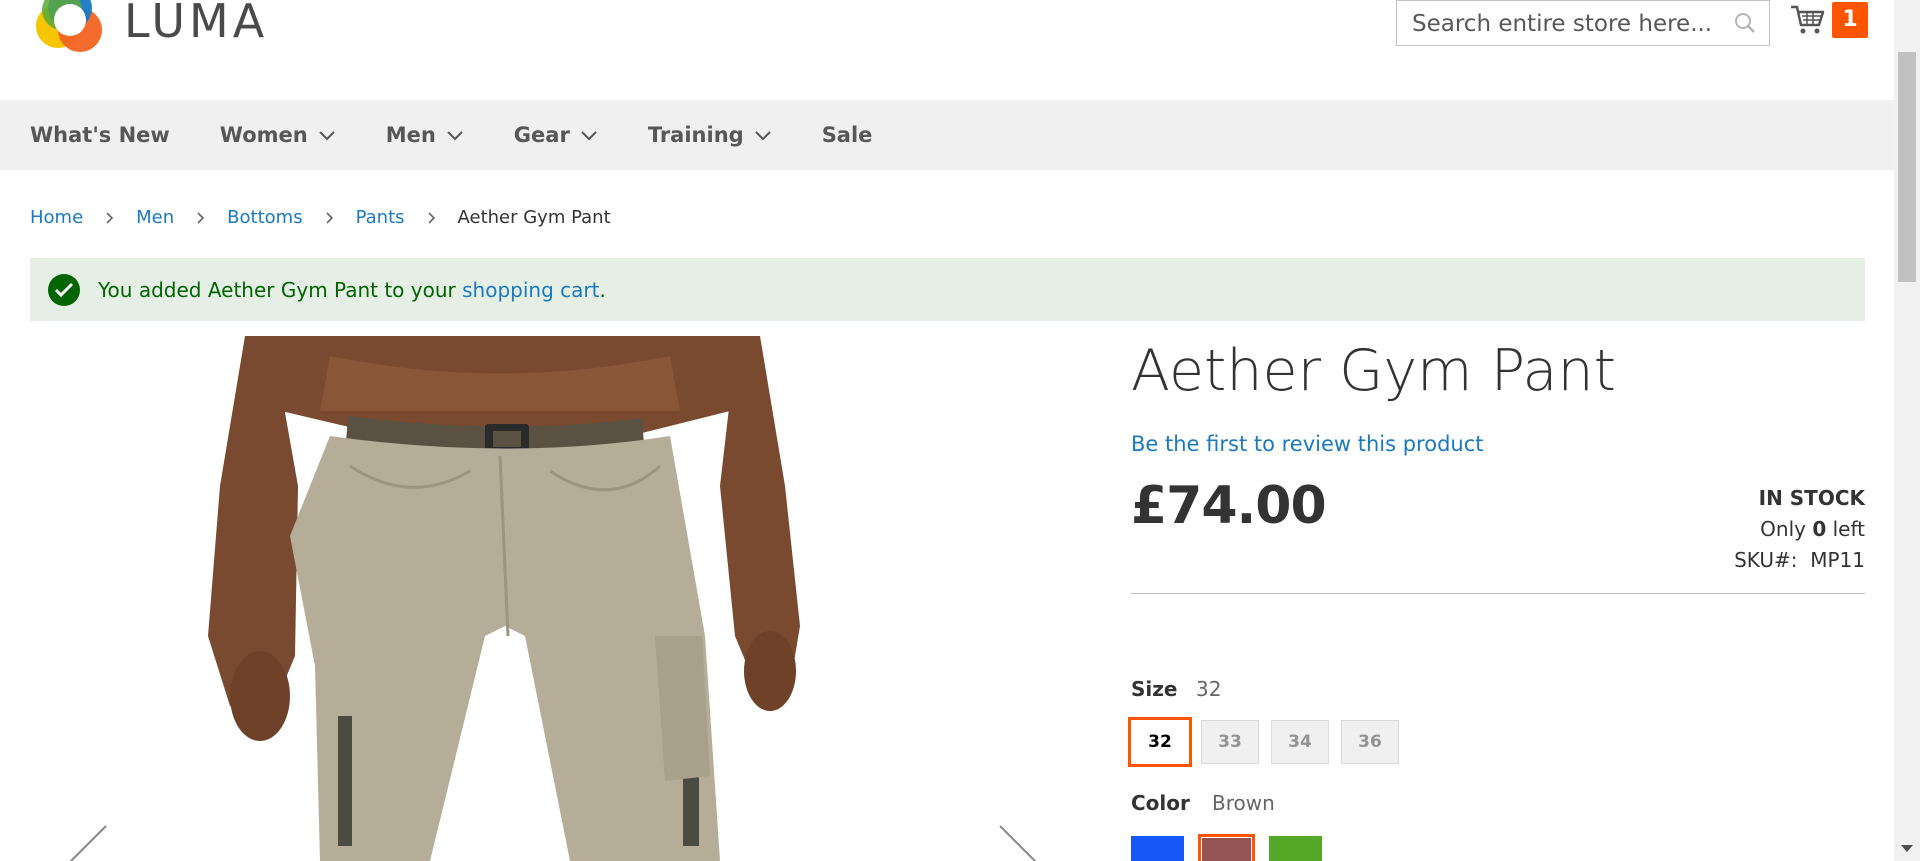 The width and height of the screenshot is (1920, 861). Describe the element at coordinates (1837, 560) in the screenshot. I see `sku-value: MP11` at that location.